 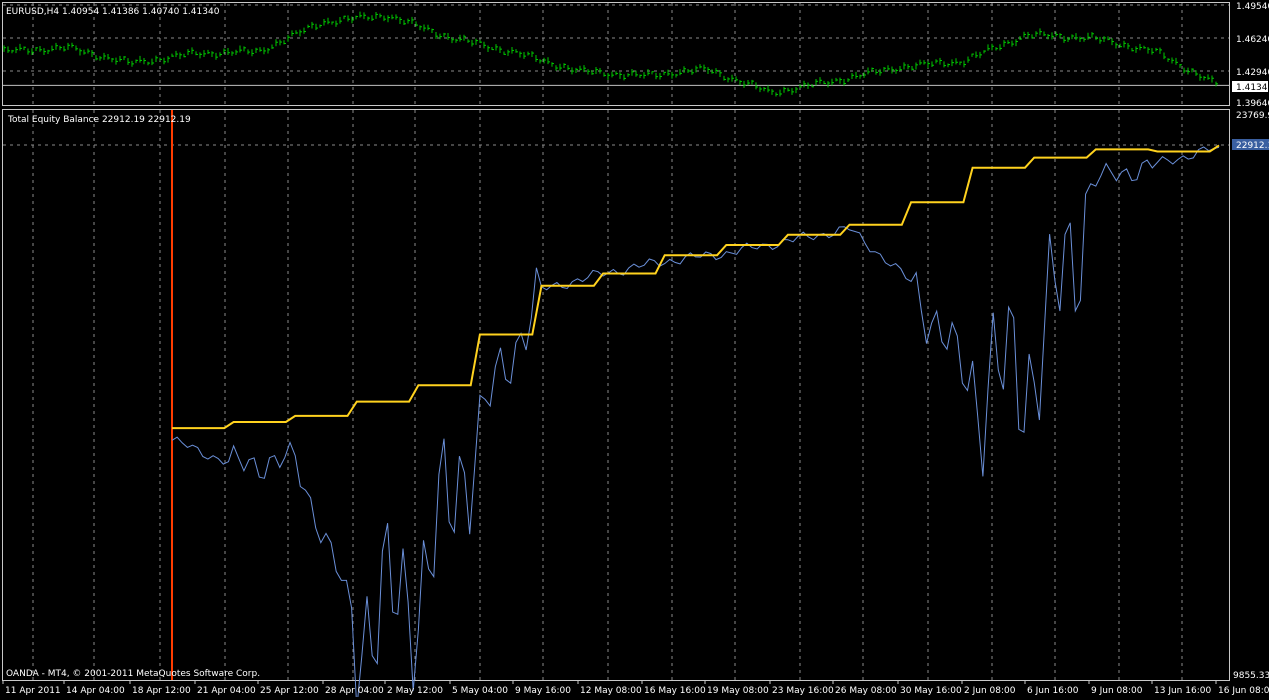 What do you see at coordinates (1252, 7) in the screenshot?
I see `price-axis-label: 1.49540` at bounding box center [1252, 7].